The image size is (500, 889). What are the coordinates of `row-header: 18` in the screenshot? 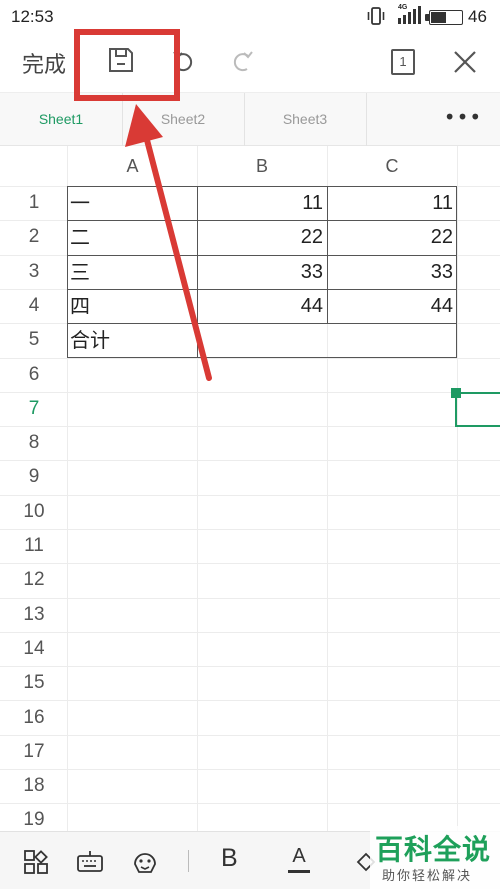 It's located at (34, 786).